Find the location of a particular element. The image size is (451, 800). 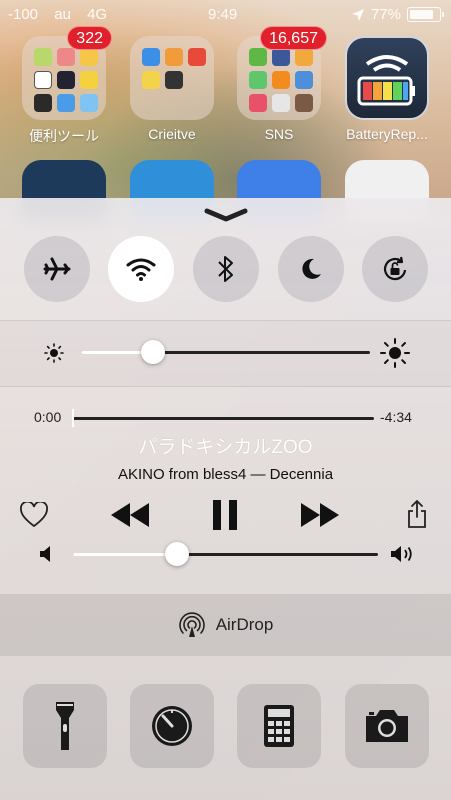

share-button is located at coordinates (417, 514).